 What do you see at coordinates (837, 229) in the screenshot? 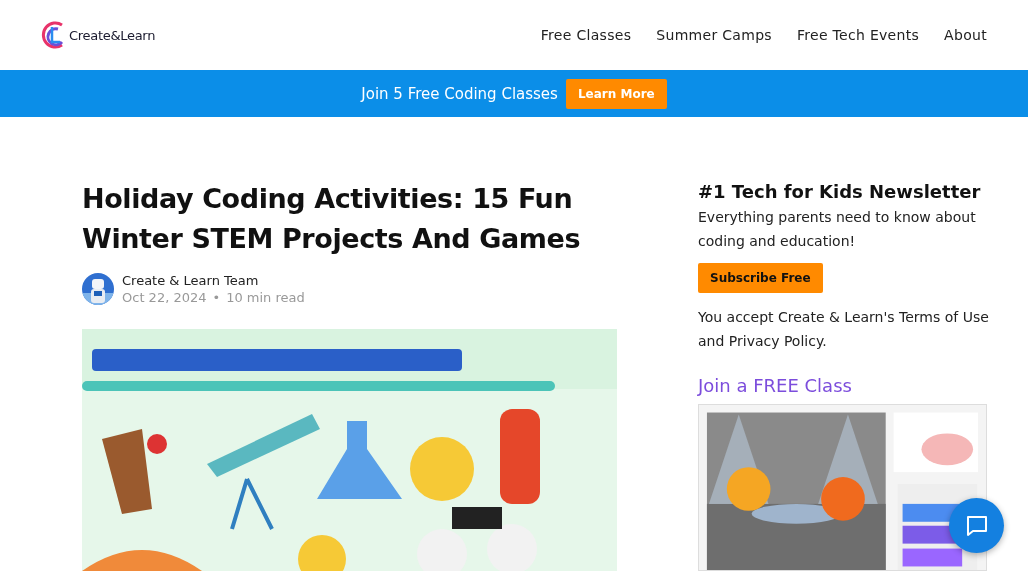
I see `newsletter-description: Everything parents need to know about coding and education!` at bounding box center [837, 229].